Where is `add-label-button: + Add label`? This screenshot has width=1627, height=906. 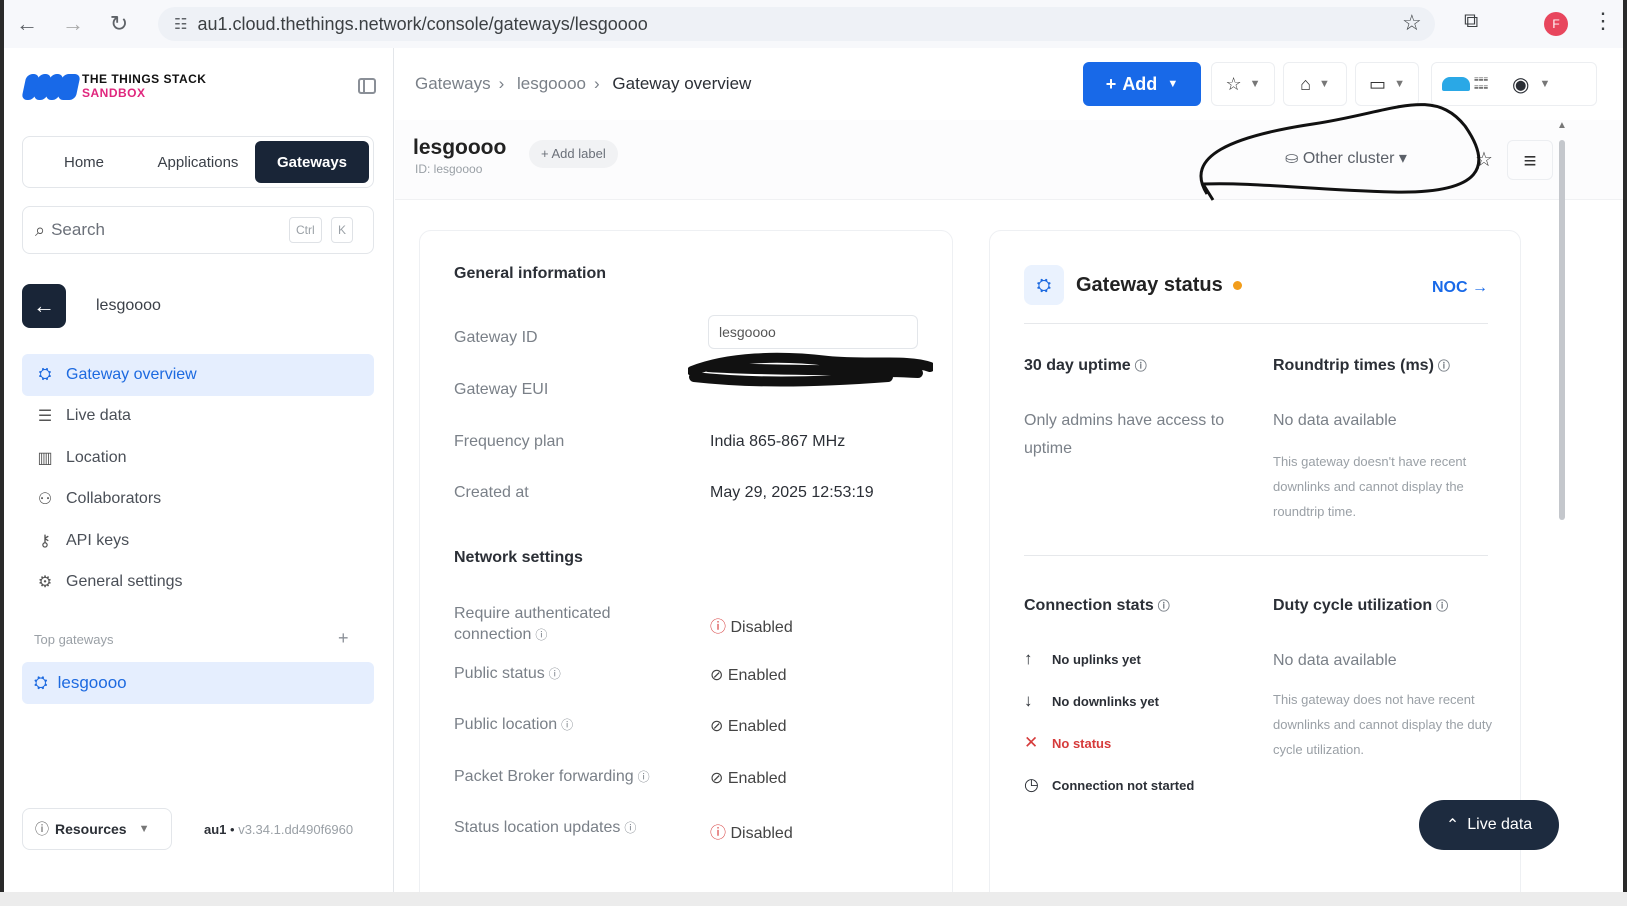
add-label-button: + Add label is located at coordinates (573, 154).